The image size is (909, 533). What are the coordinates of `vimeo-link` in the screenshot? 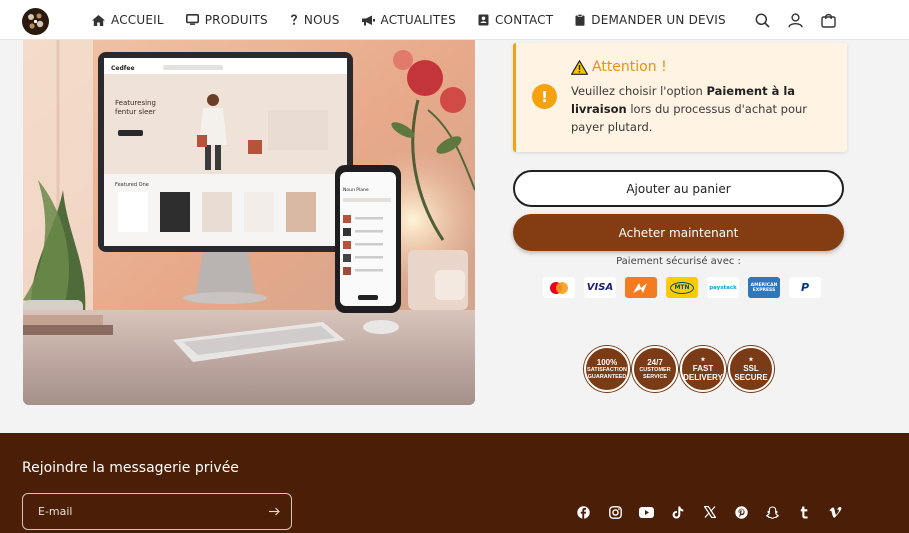 It's located at (836, 512).